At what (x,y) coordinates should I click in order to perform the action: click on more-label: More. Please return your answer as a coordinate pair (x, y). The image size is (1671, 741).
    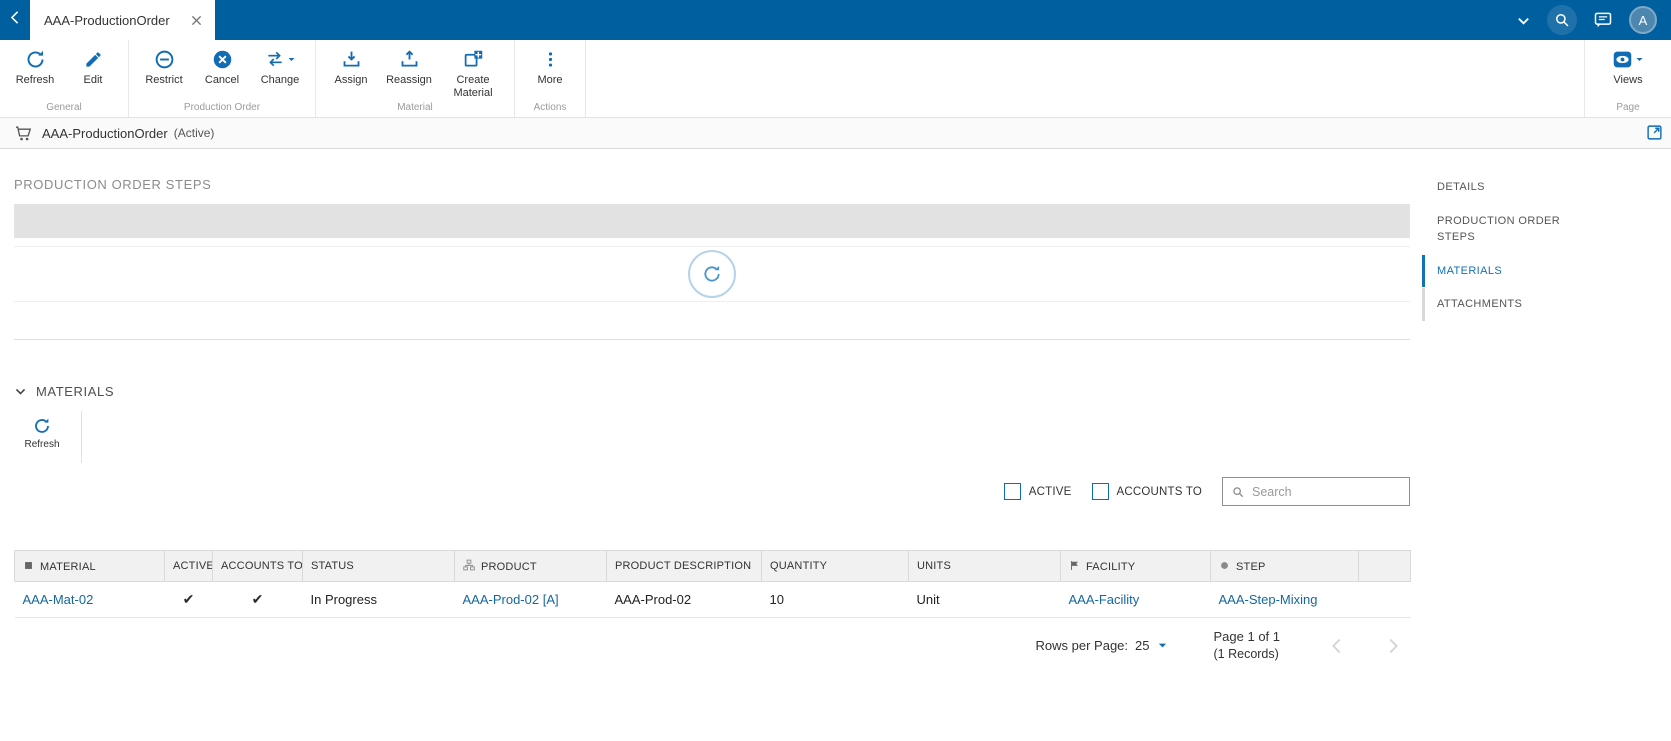
    Looking at the image, I should click on (550, 80).